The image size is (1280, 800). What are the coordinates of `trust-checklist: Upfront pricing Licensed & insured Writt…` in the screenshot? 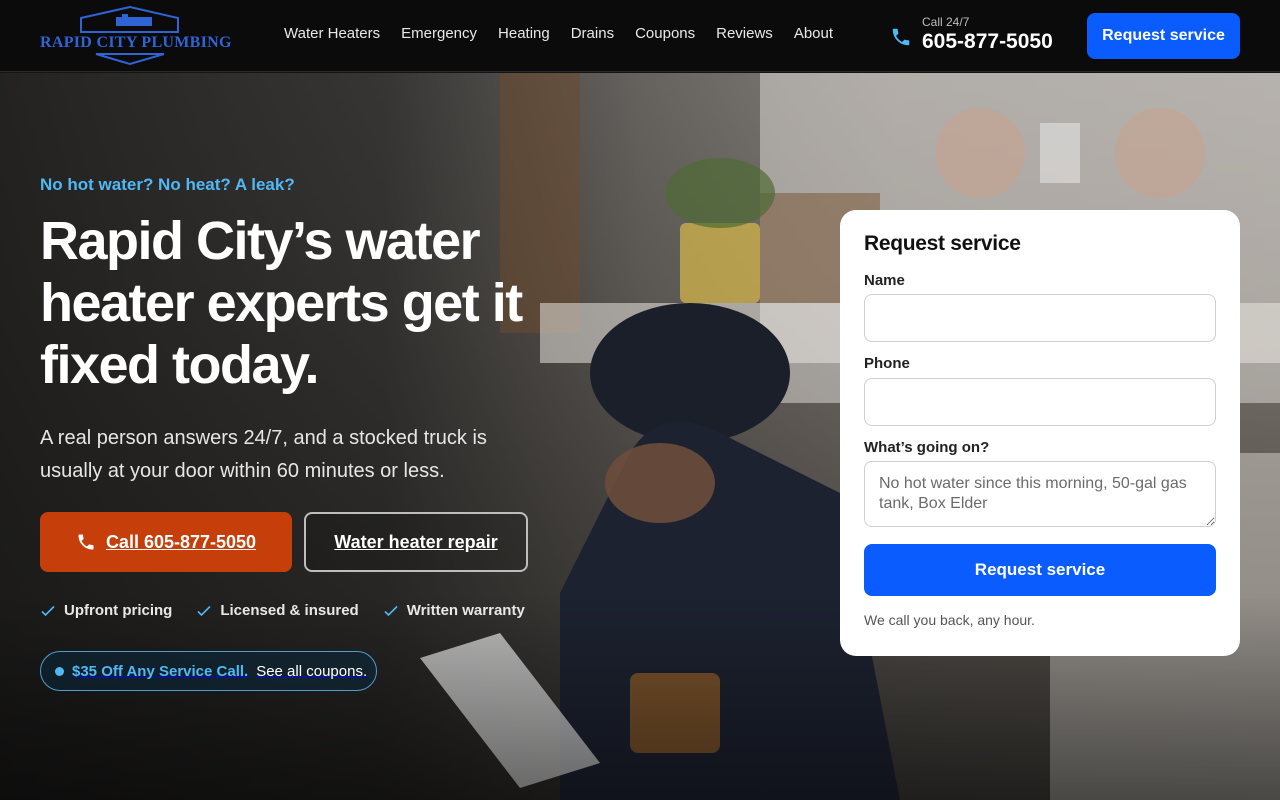 It's located at (282, 610).